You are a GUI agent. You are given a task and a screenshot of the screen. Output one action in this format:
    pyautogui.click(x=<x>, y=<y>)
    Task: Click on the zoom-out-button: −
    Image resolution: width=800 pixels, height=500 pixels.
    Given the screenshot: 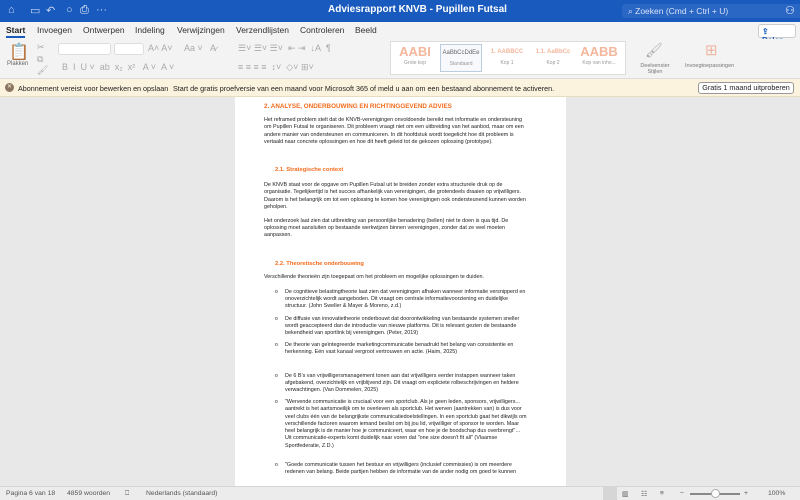 What is the action you would take?
    pyautogui.click(x=682, y=493)
    